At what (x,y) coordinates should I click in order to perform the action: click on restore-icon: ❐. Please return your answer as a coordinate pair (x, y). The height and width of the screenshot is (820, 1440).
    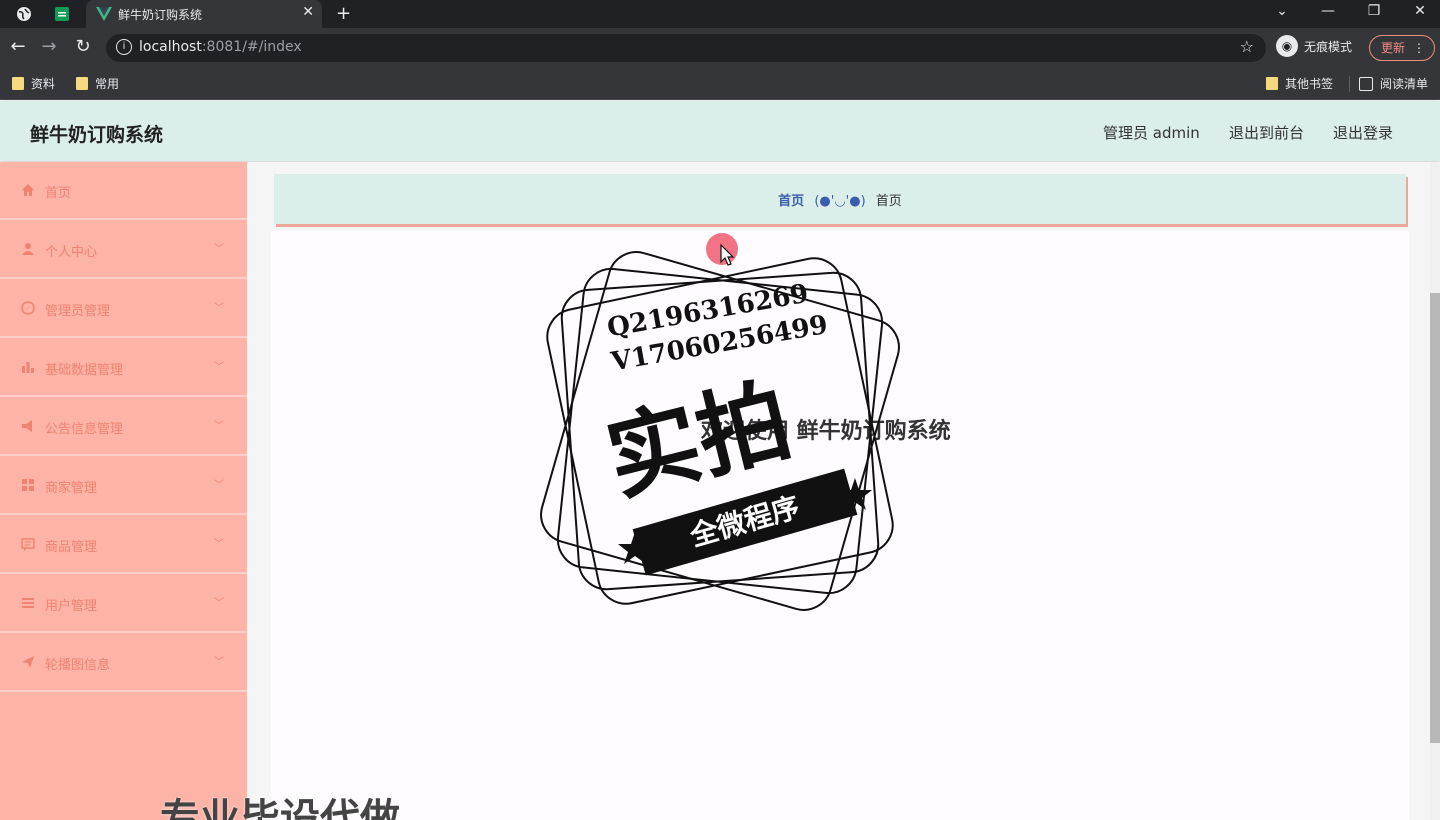
    Looking at the image, I should click on (1374, 11).